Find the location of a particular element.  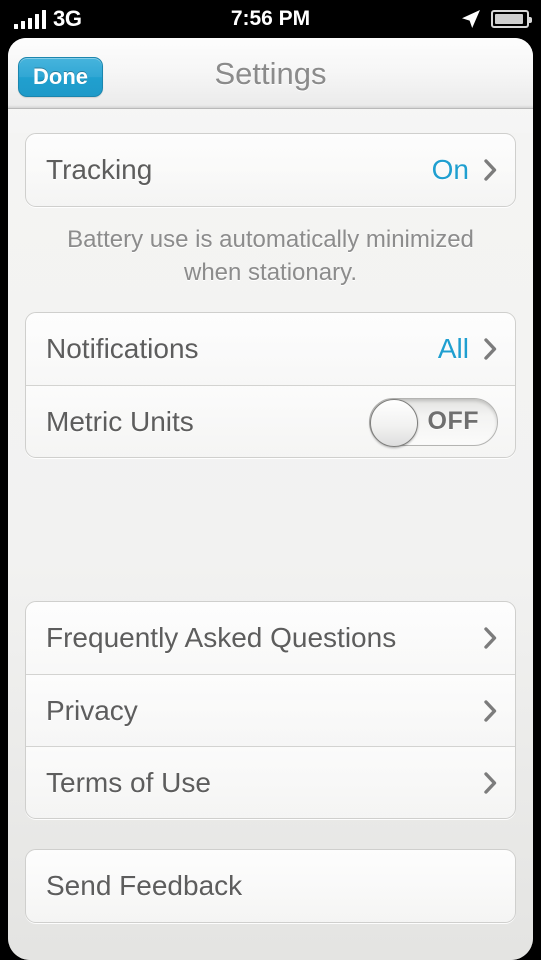

row-notifications: Notifications All is located at coordinates (270, 349).